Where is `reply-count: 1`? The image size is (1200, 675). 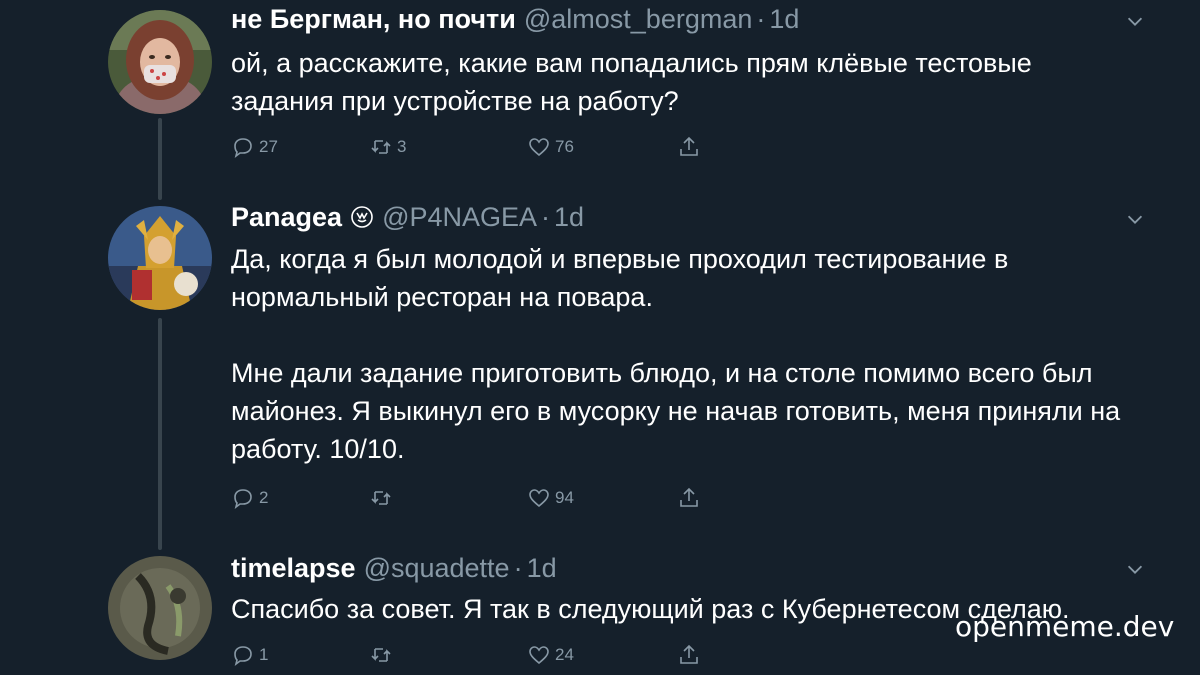 reply-count: 1 is located at coordinates (264, 654).